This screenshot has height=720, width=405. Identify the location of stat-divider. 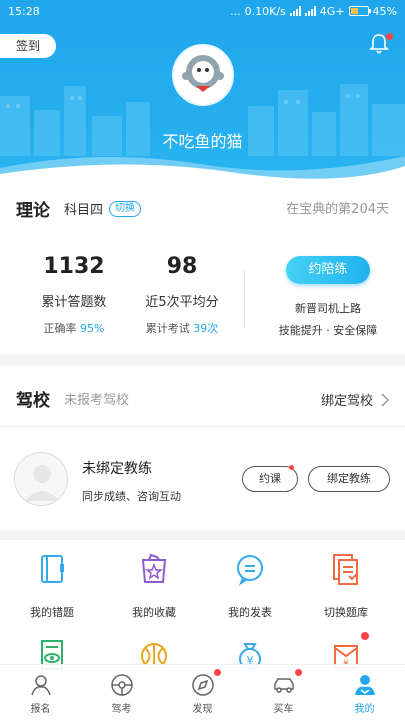
(244, 298).